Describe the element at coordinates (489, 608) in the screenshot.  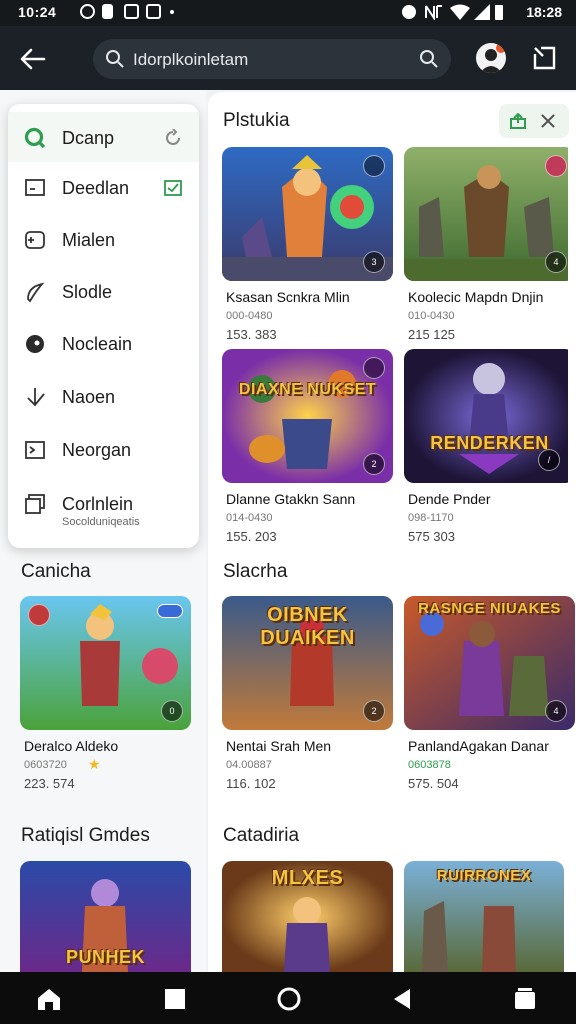
I see `game-art-title: RASNGE NIUAKES` at that location.